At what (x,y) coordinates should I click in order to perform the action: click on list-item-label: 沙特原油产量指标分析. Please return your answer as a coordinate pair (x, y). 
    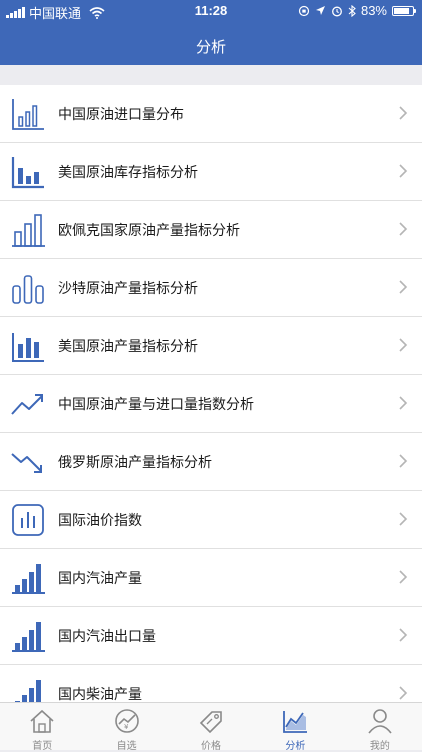
    Looking at the image, I should click on (128, 287).